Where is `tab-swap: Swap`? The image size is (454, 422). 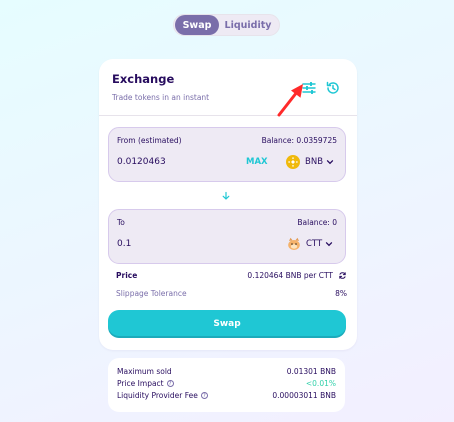 tab-swap: Swap is located at coordinates (197, 25).